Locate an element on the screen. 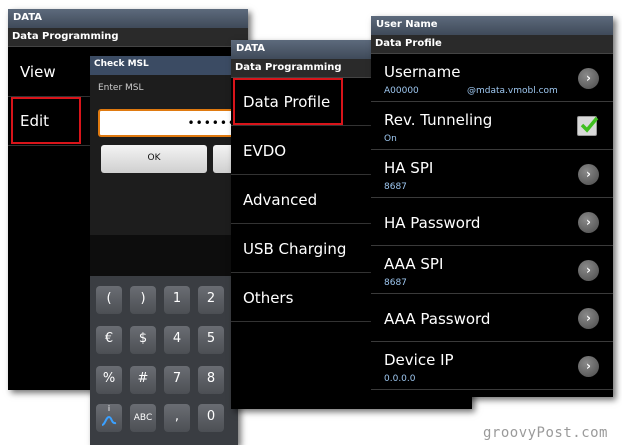 Image resolution: width=622 pixels, height=445 pixels. key: ) is located at coordinates (143, 300).